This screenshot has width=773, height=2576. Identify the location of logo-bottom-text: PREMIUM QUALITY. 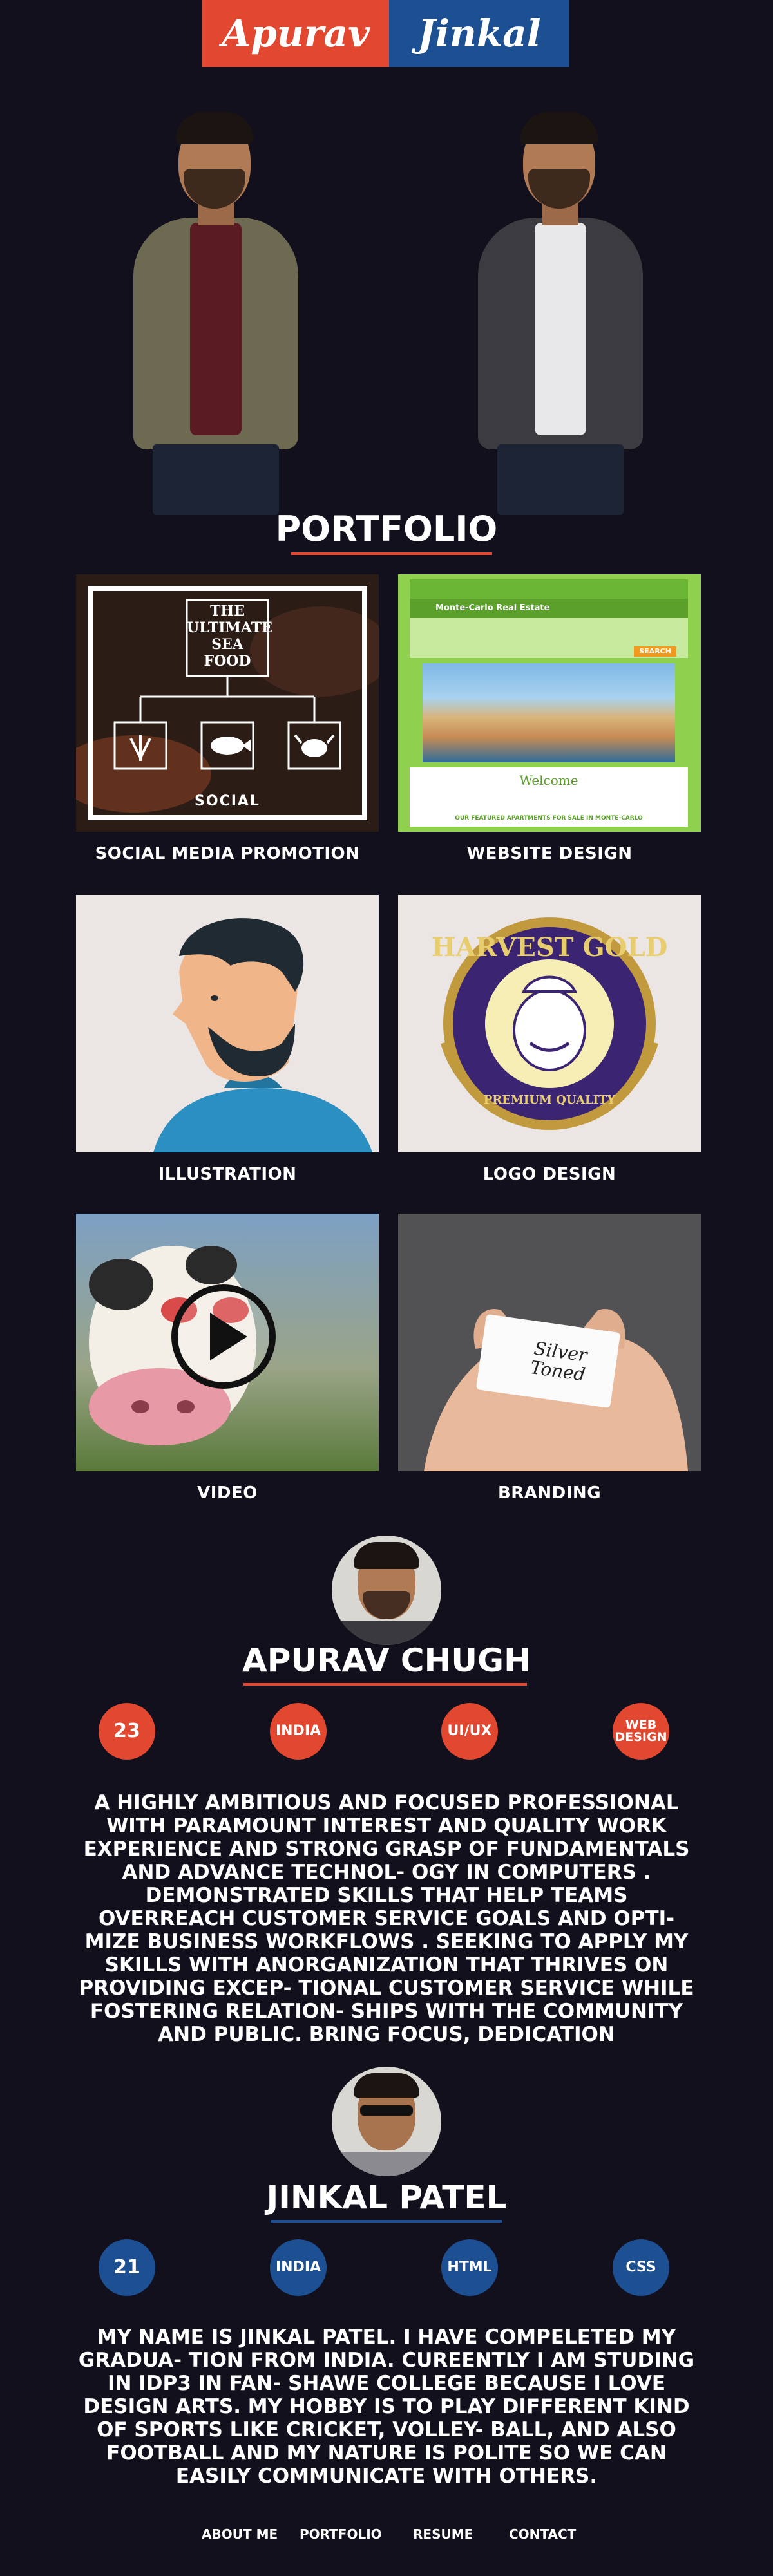
(549, 1100).